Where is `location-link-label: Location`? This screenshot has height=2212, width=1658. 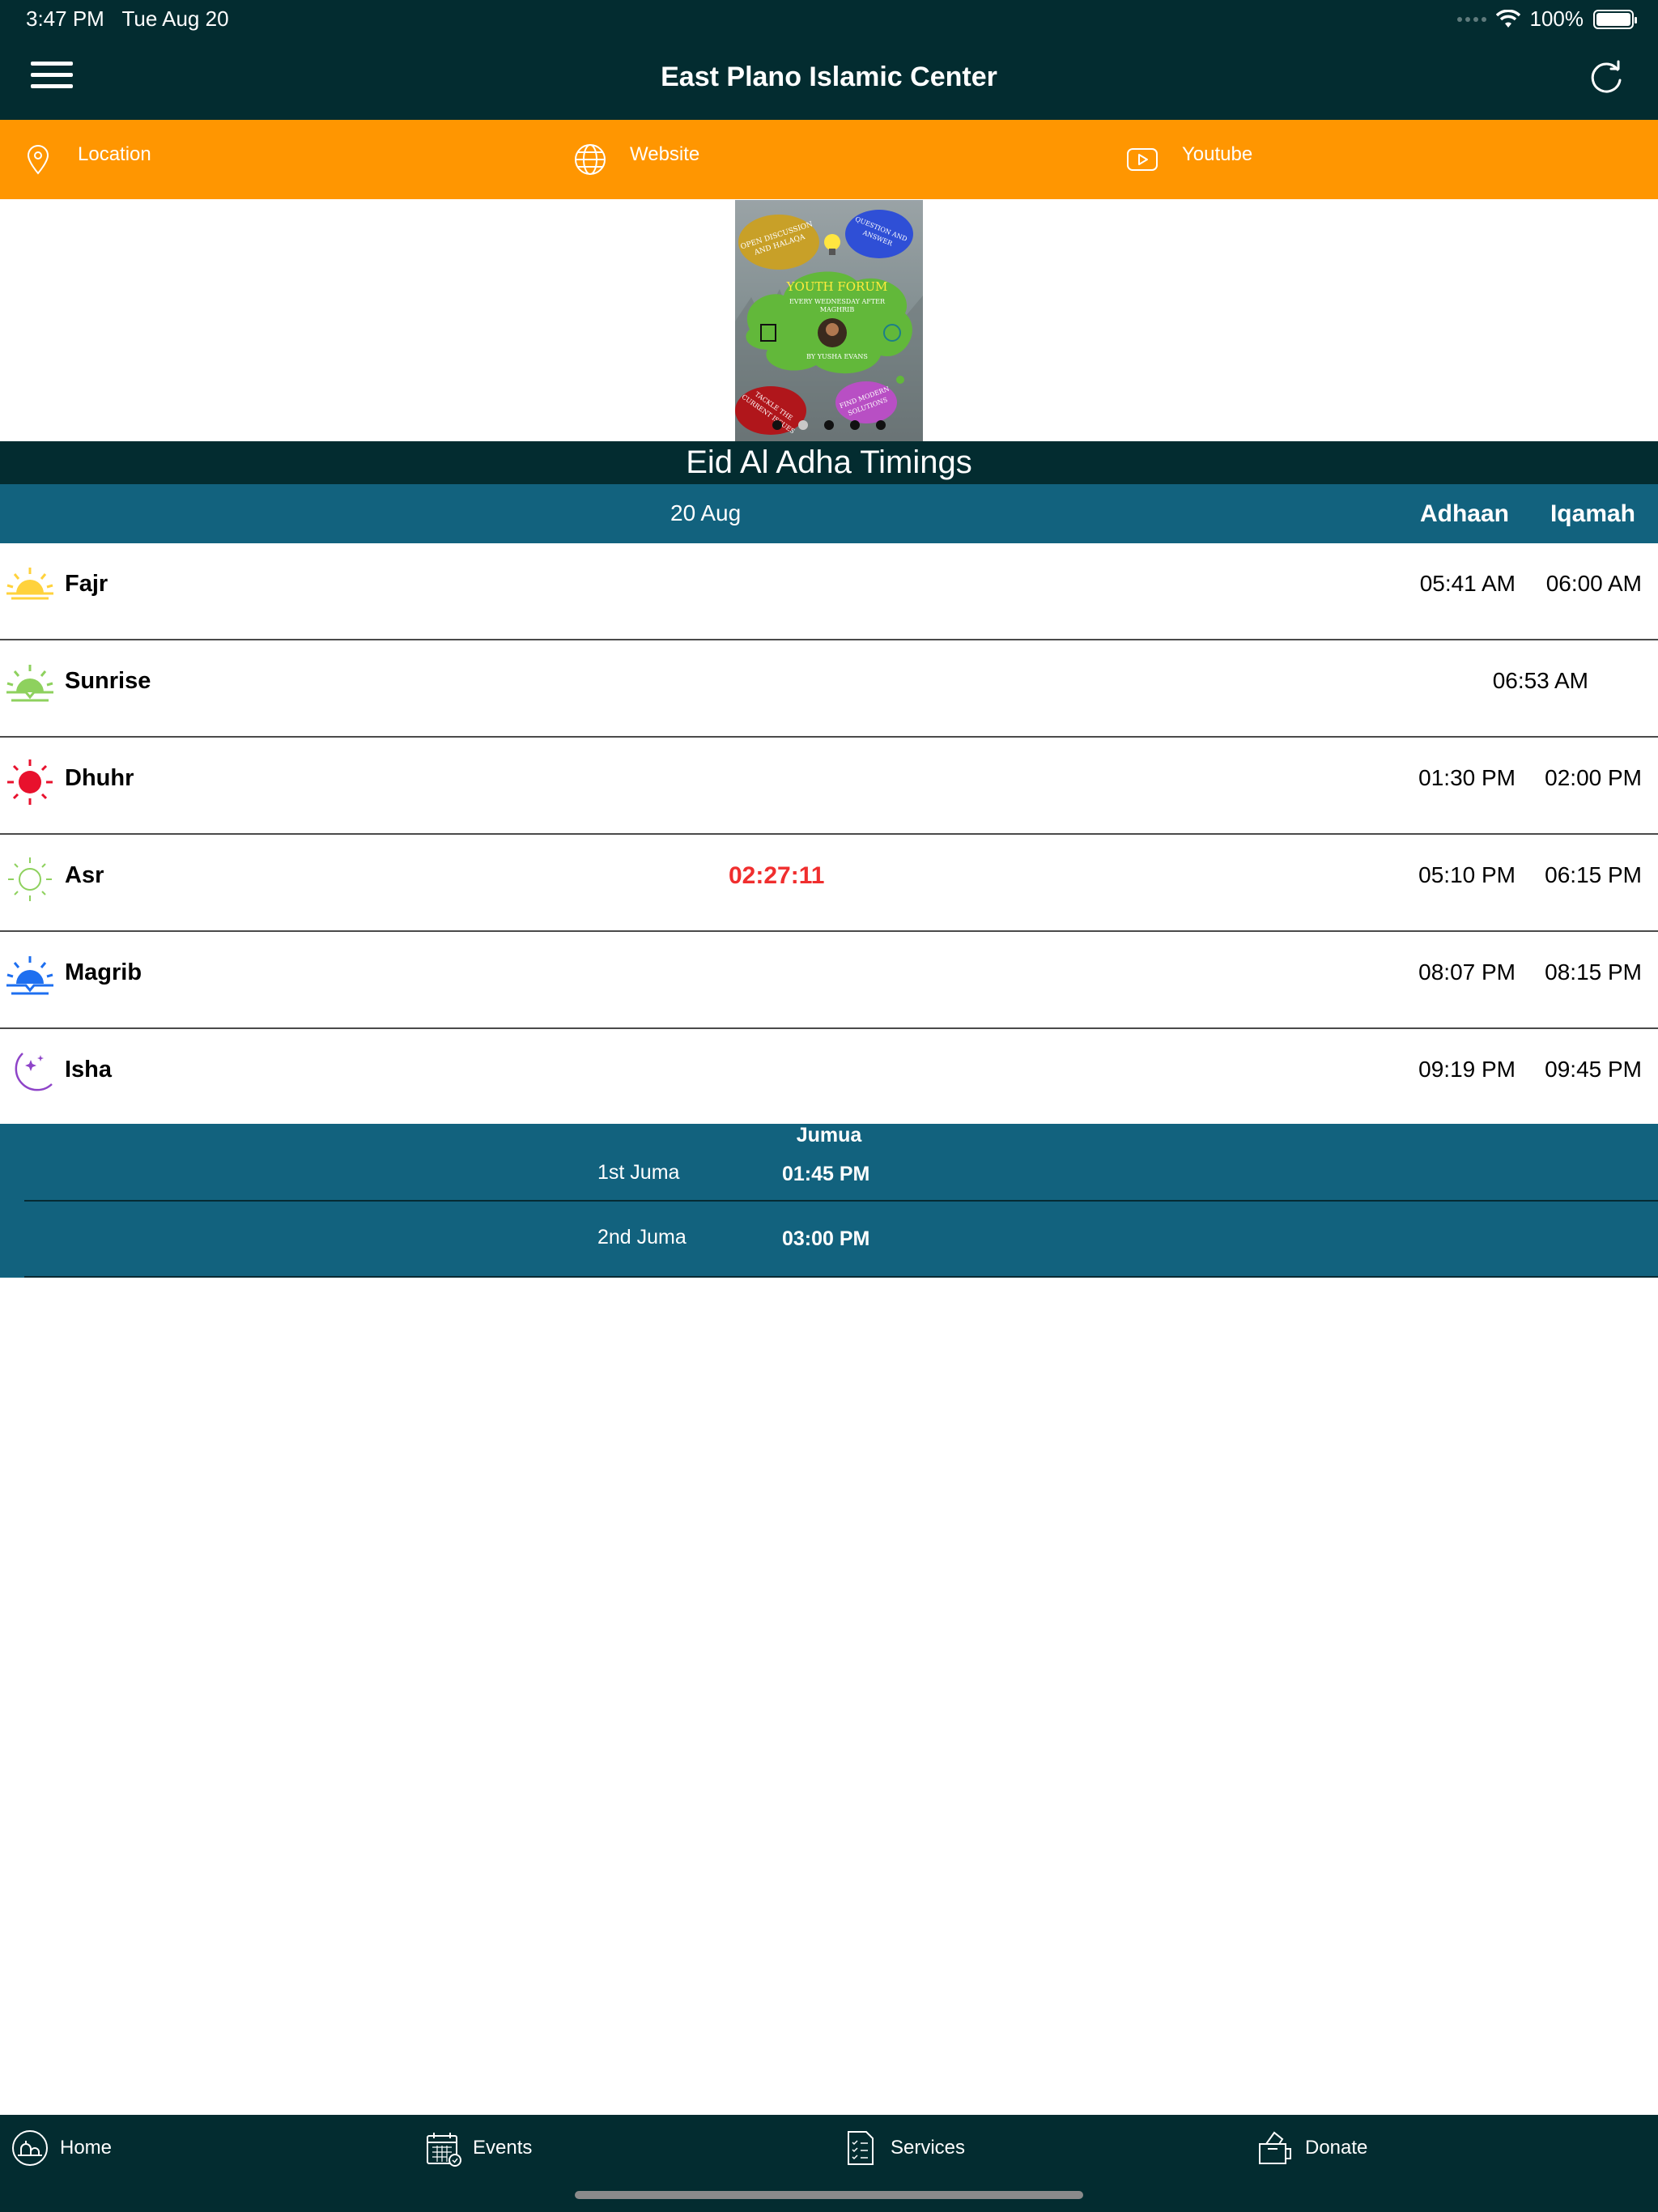 location-link-label: Location is located at coordinates (114, 154).